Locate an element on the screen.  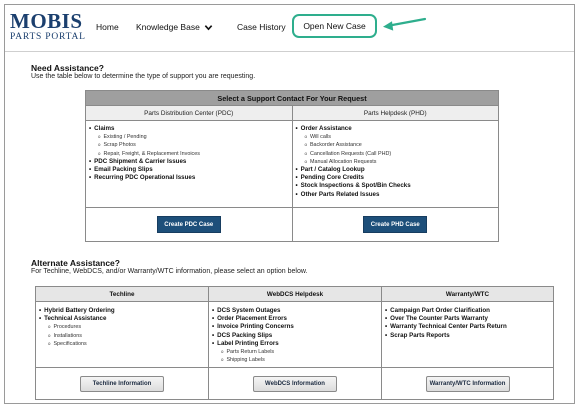
chevron-down-icon is located at coordinates (208, 27).